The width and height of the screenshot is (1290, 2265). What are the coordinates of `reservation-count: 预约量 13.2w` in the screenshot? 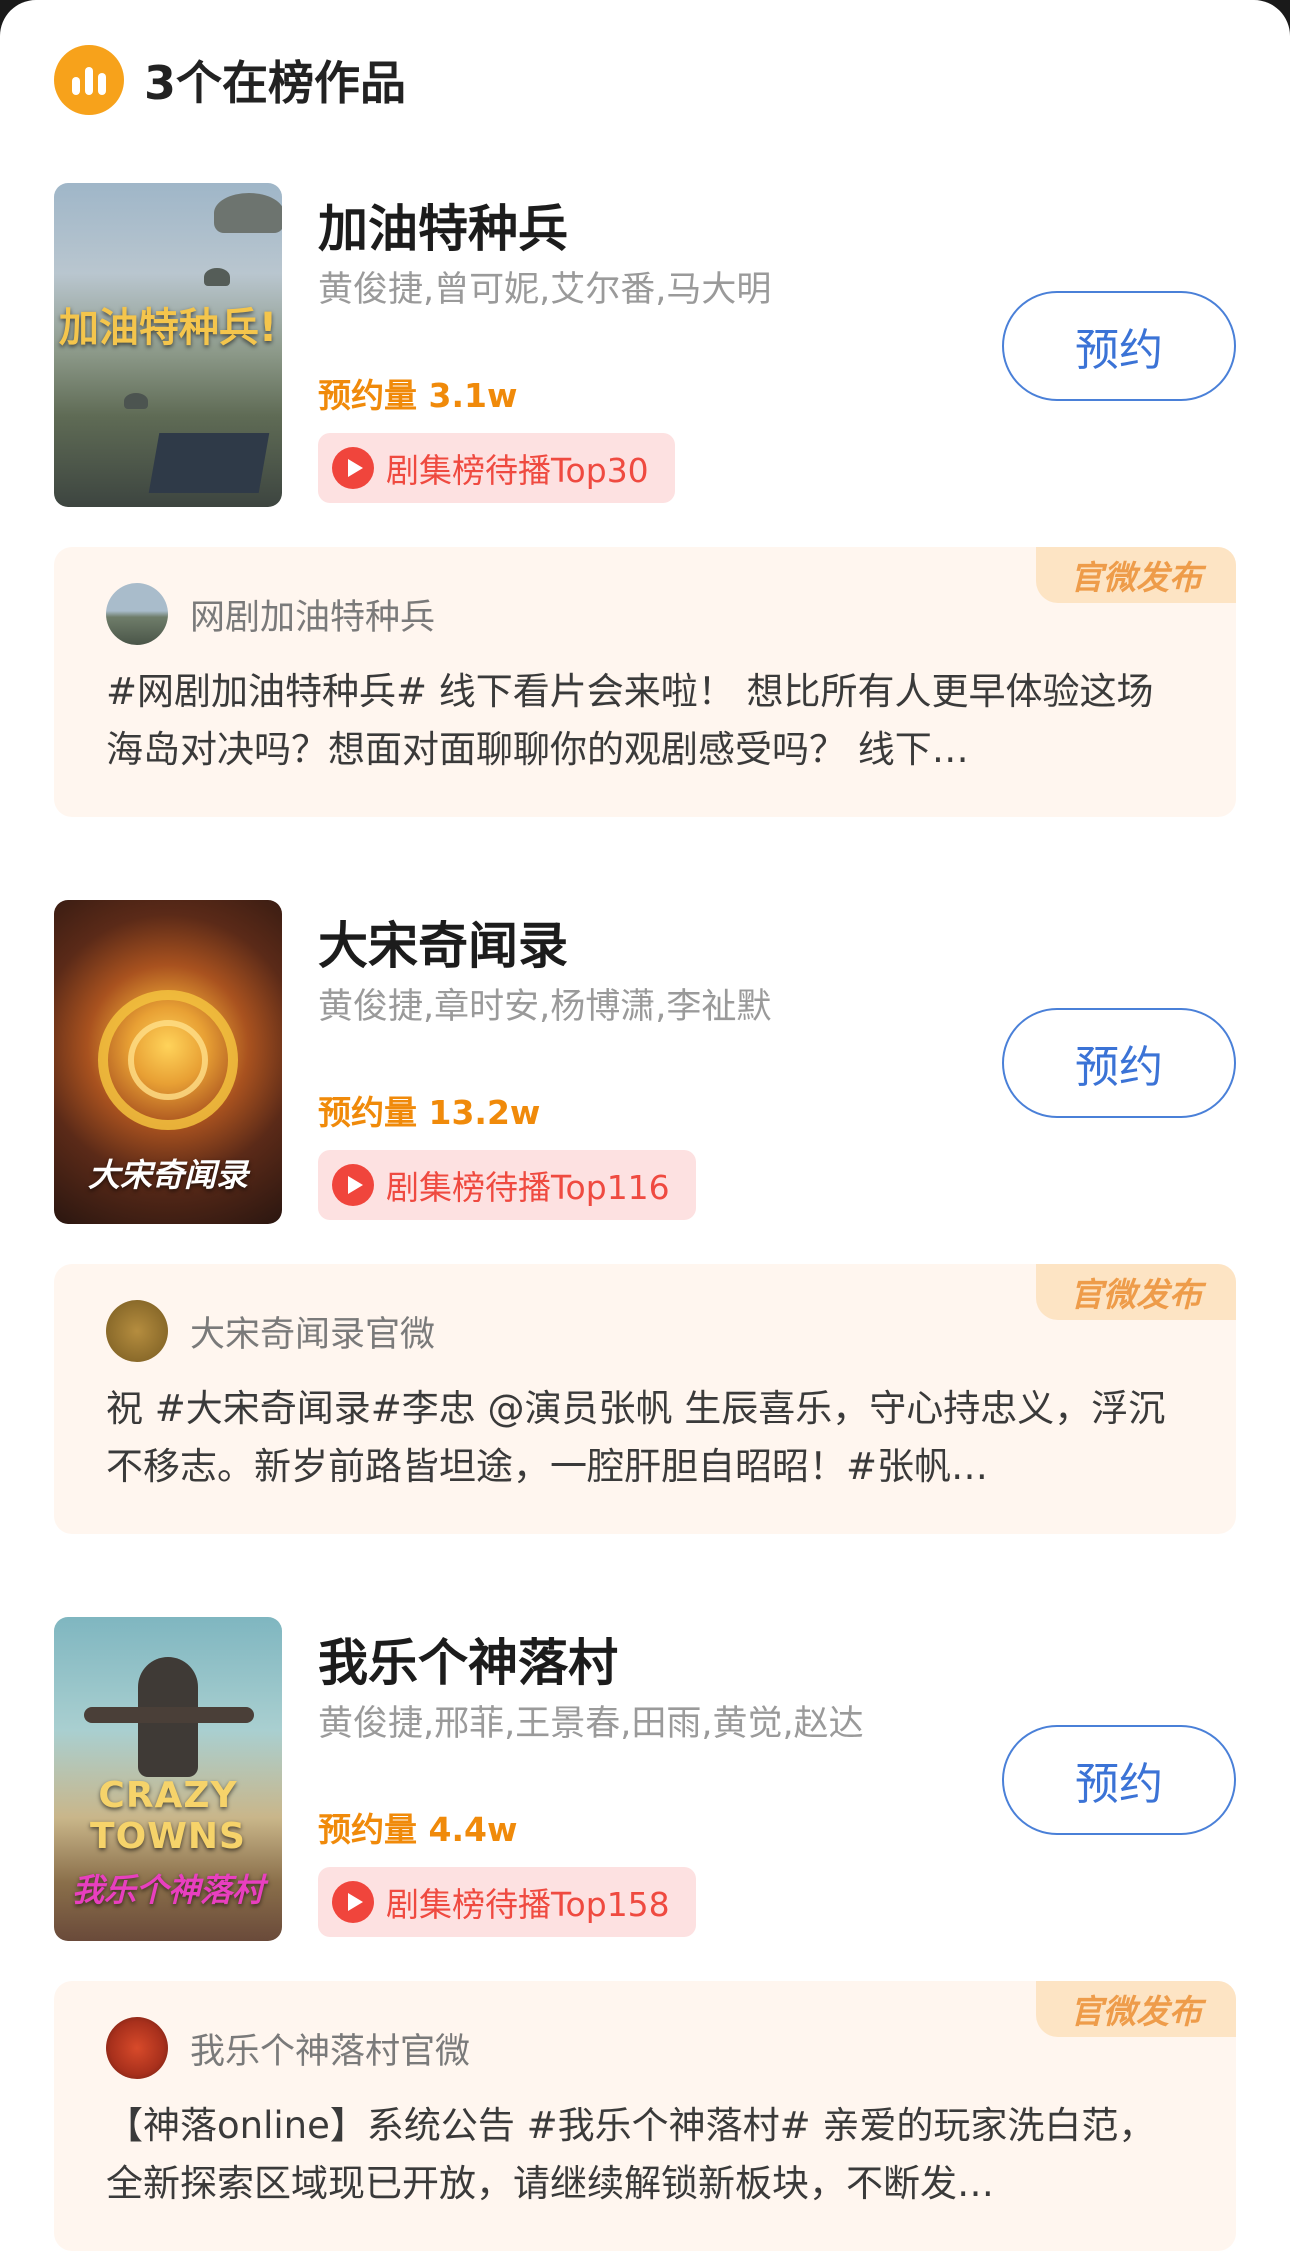 It's located at (429, 1112).